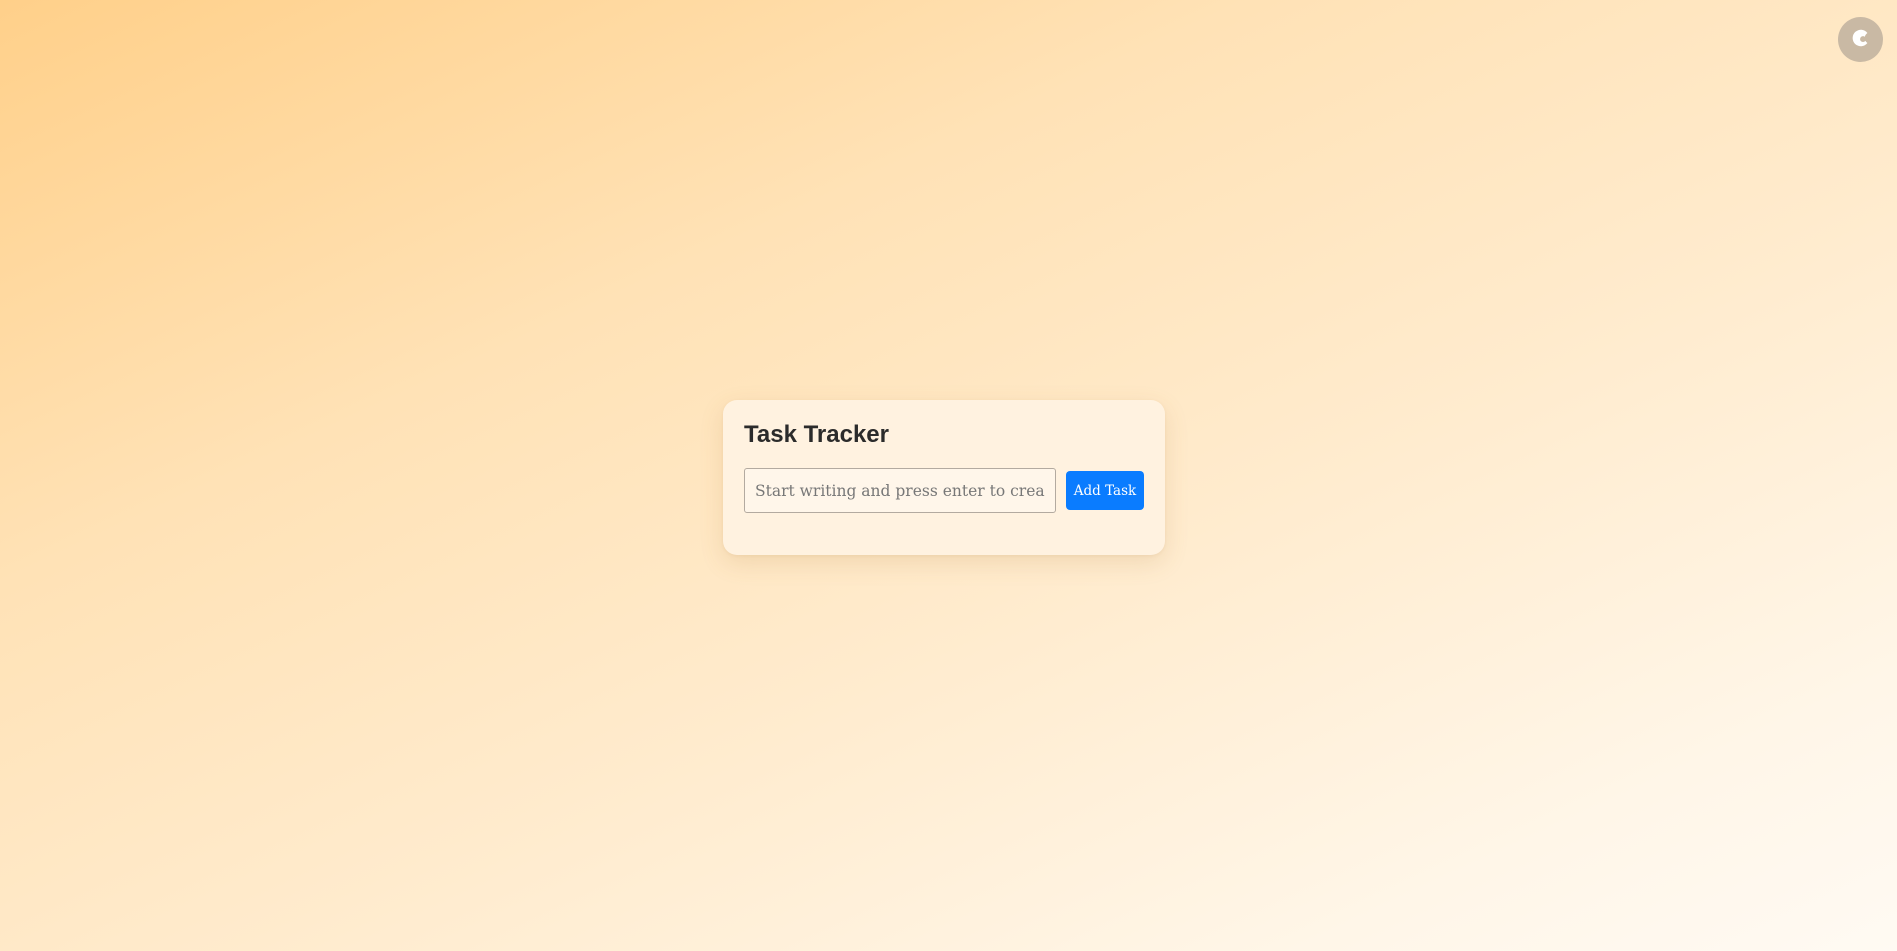 The width and height of the screenshot is (1897, 951). Describe the element at coordinates (816, 434) in the screenshot. I see `card-title: Task Tracker` at that location.